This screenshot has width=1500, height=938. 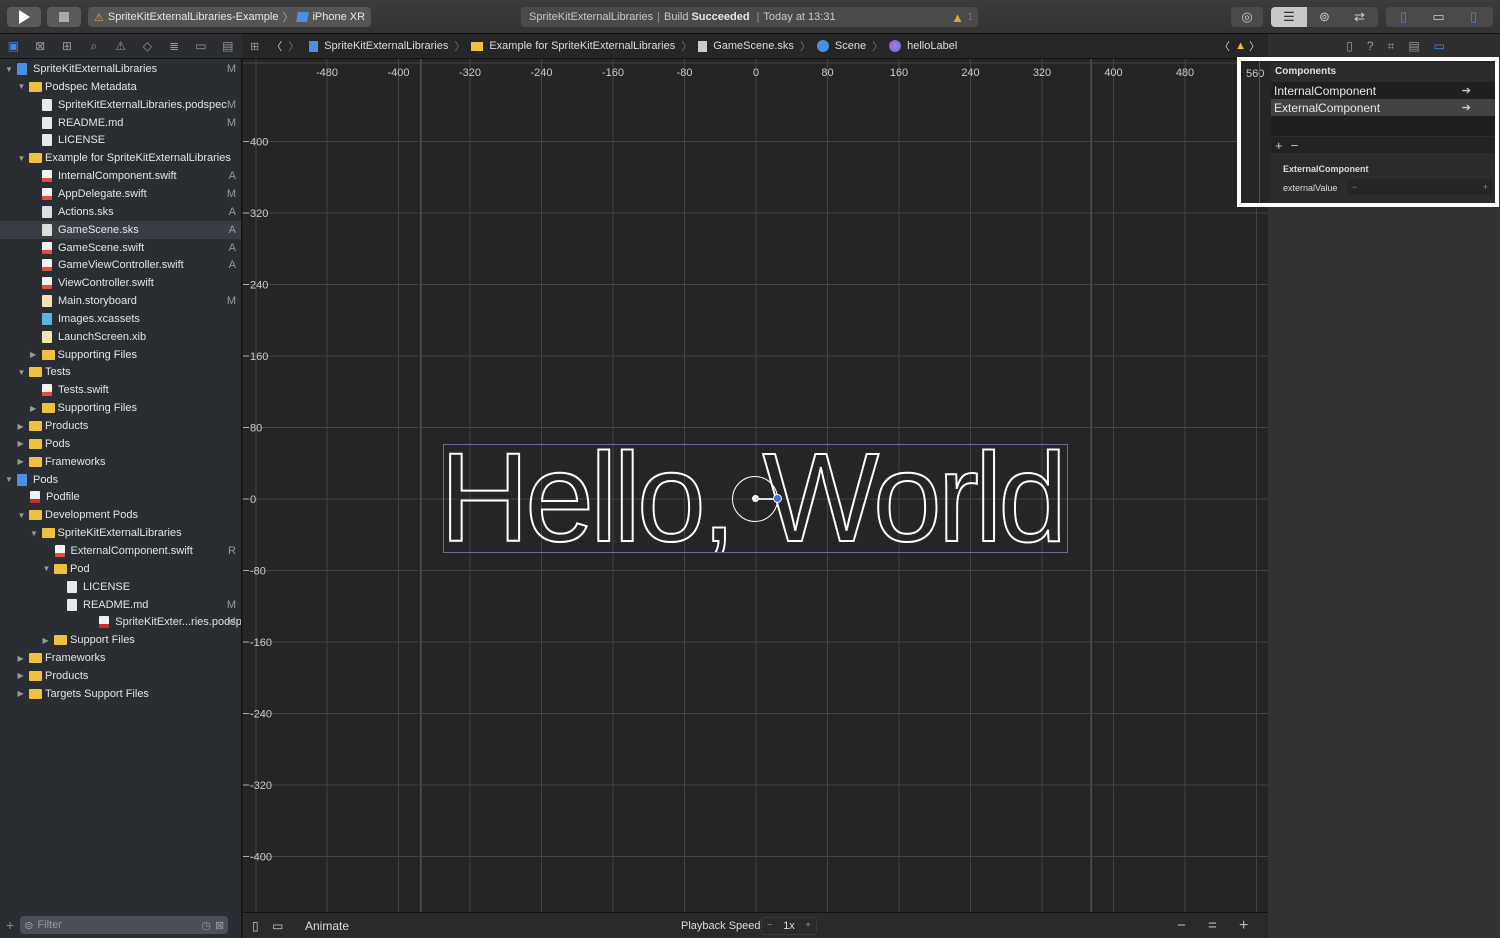 What do you see at coordinates (753, 46) in the screenshot?
I see `breadcrumb-file: GameScene.sks` at bounding box center [753, 46].